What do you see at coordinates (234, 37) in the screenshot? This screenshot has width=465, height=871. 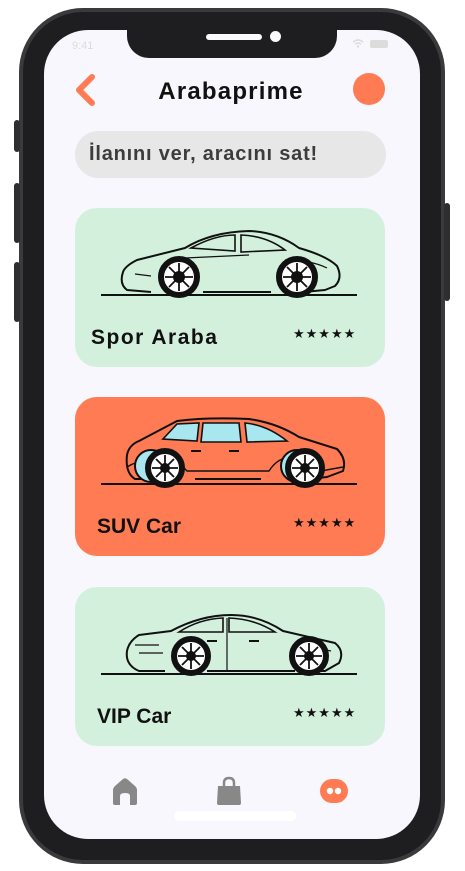 I see `speaker` at bounding box center [234, 37].